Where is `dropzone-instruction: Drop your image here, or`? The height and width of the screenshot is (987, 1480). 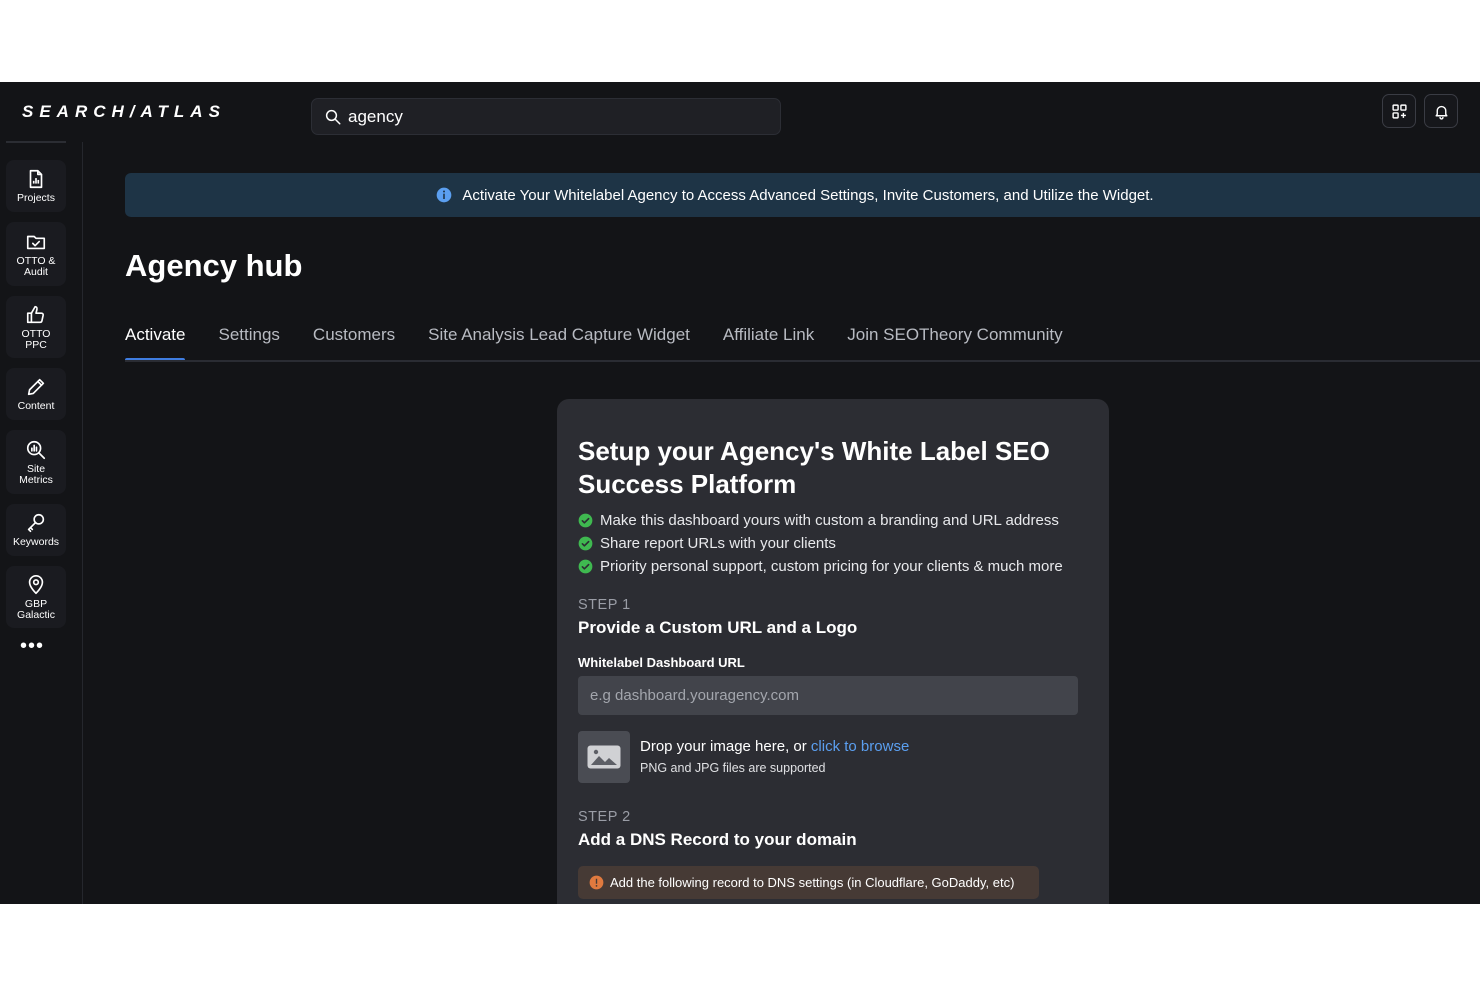 dropzone-instruction: Drop your image here, or is located at coordinates (723, 746).